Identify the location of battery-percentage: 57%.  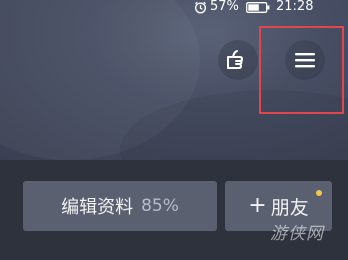
(224, 7).